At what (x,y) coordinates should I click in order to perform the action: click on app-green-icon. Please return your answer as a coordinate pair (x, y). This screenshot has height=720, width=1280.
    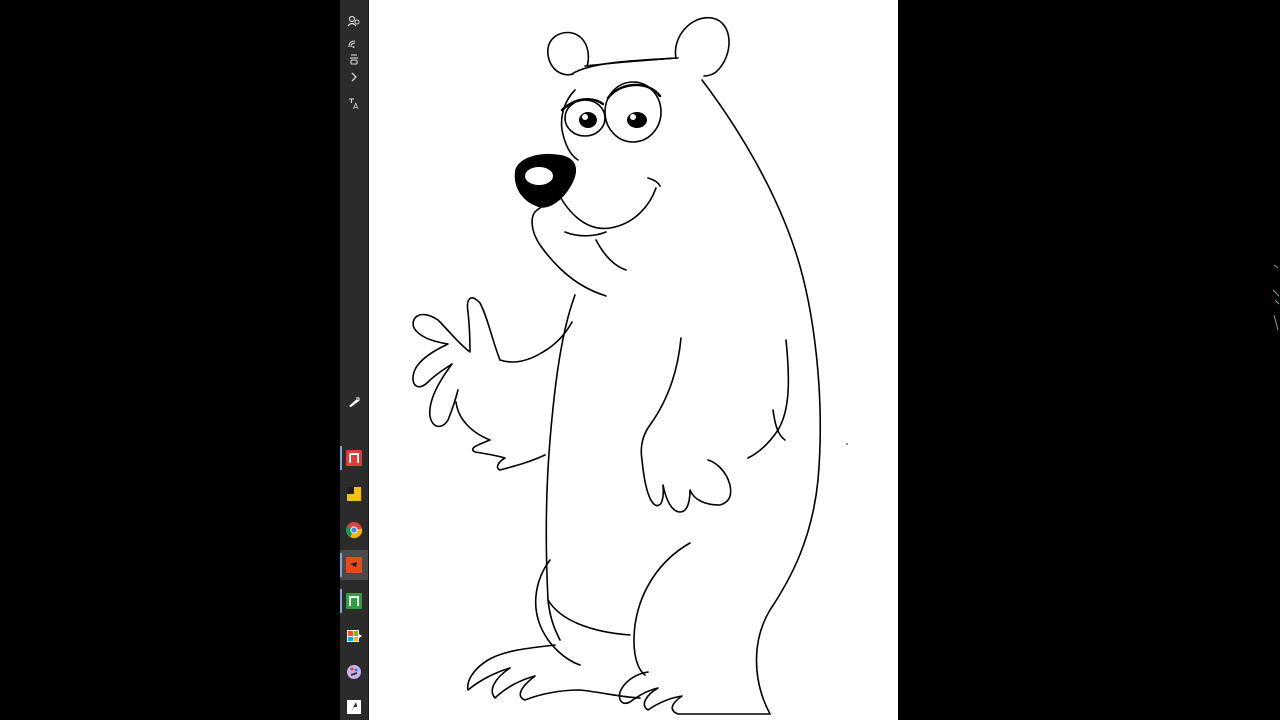
    Looking at the image, I should click on (354, 601).